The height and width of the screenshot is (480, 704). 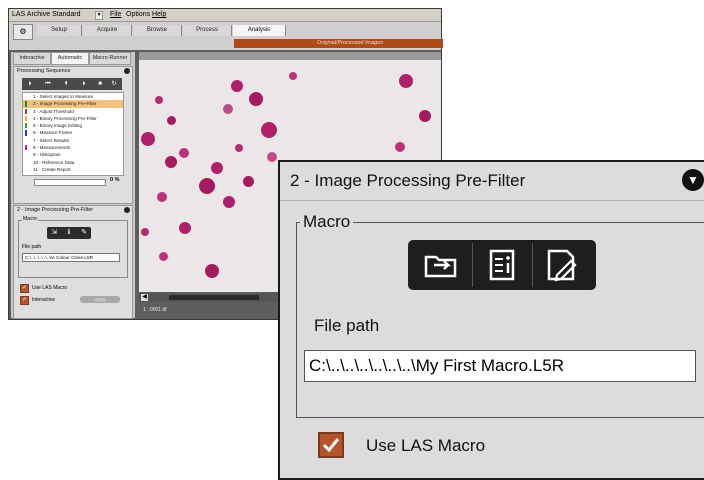 I want to click on apply-button: Apply, so click(x=100, y=299).